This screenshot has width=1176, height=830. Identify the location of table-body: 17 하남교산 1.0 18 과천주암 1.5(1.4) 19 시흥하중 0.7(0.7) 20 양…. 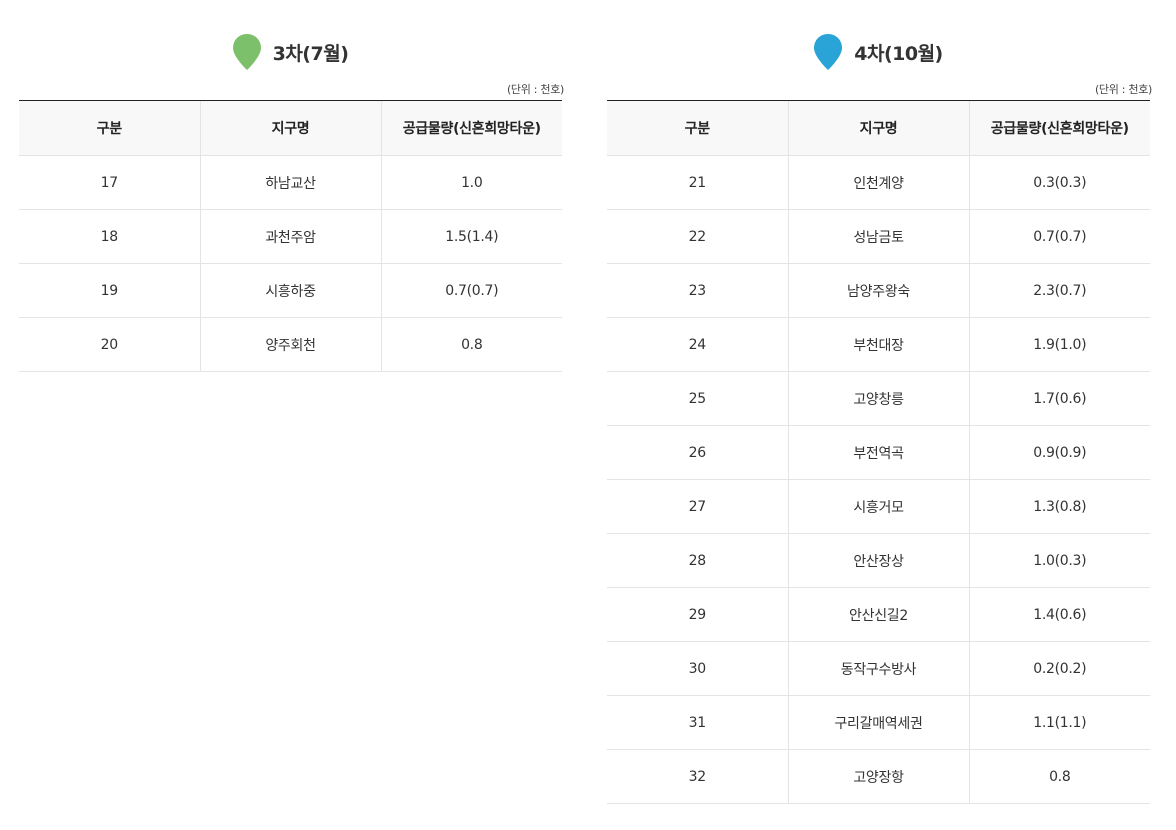
(290, 263).